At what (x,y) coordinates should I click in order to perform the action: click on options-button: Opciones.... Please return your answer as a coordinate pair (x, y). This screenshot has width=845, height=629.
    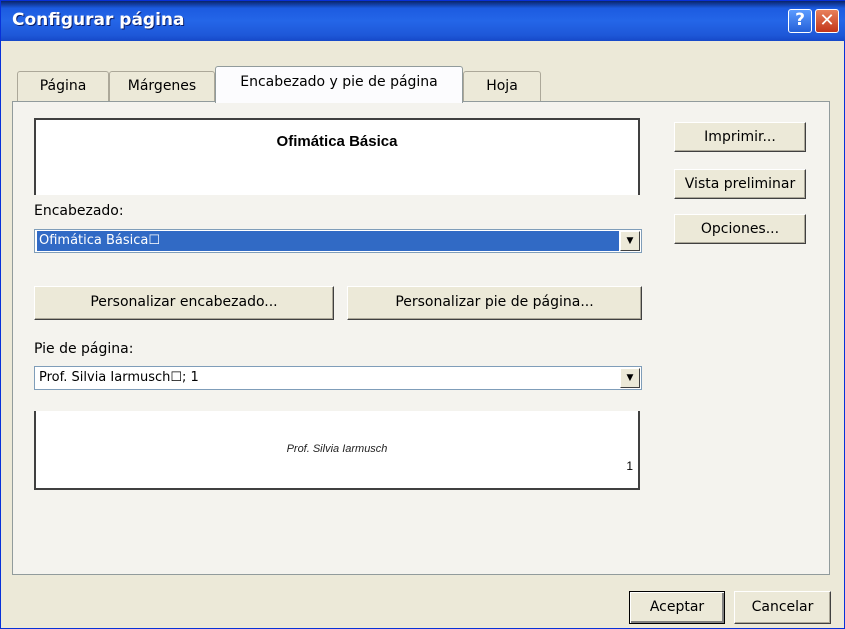
    Looking at the image, I should click on (740, 229).